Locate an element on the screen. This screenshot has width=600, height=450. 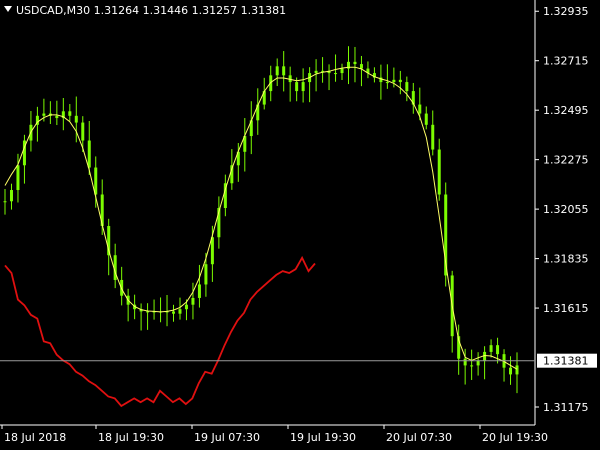
y-tick-label: 1.32275 is located at coordinates (566, 160).